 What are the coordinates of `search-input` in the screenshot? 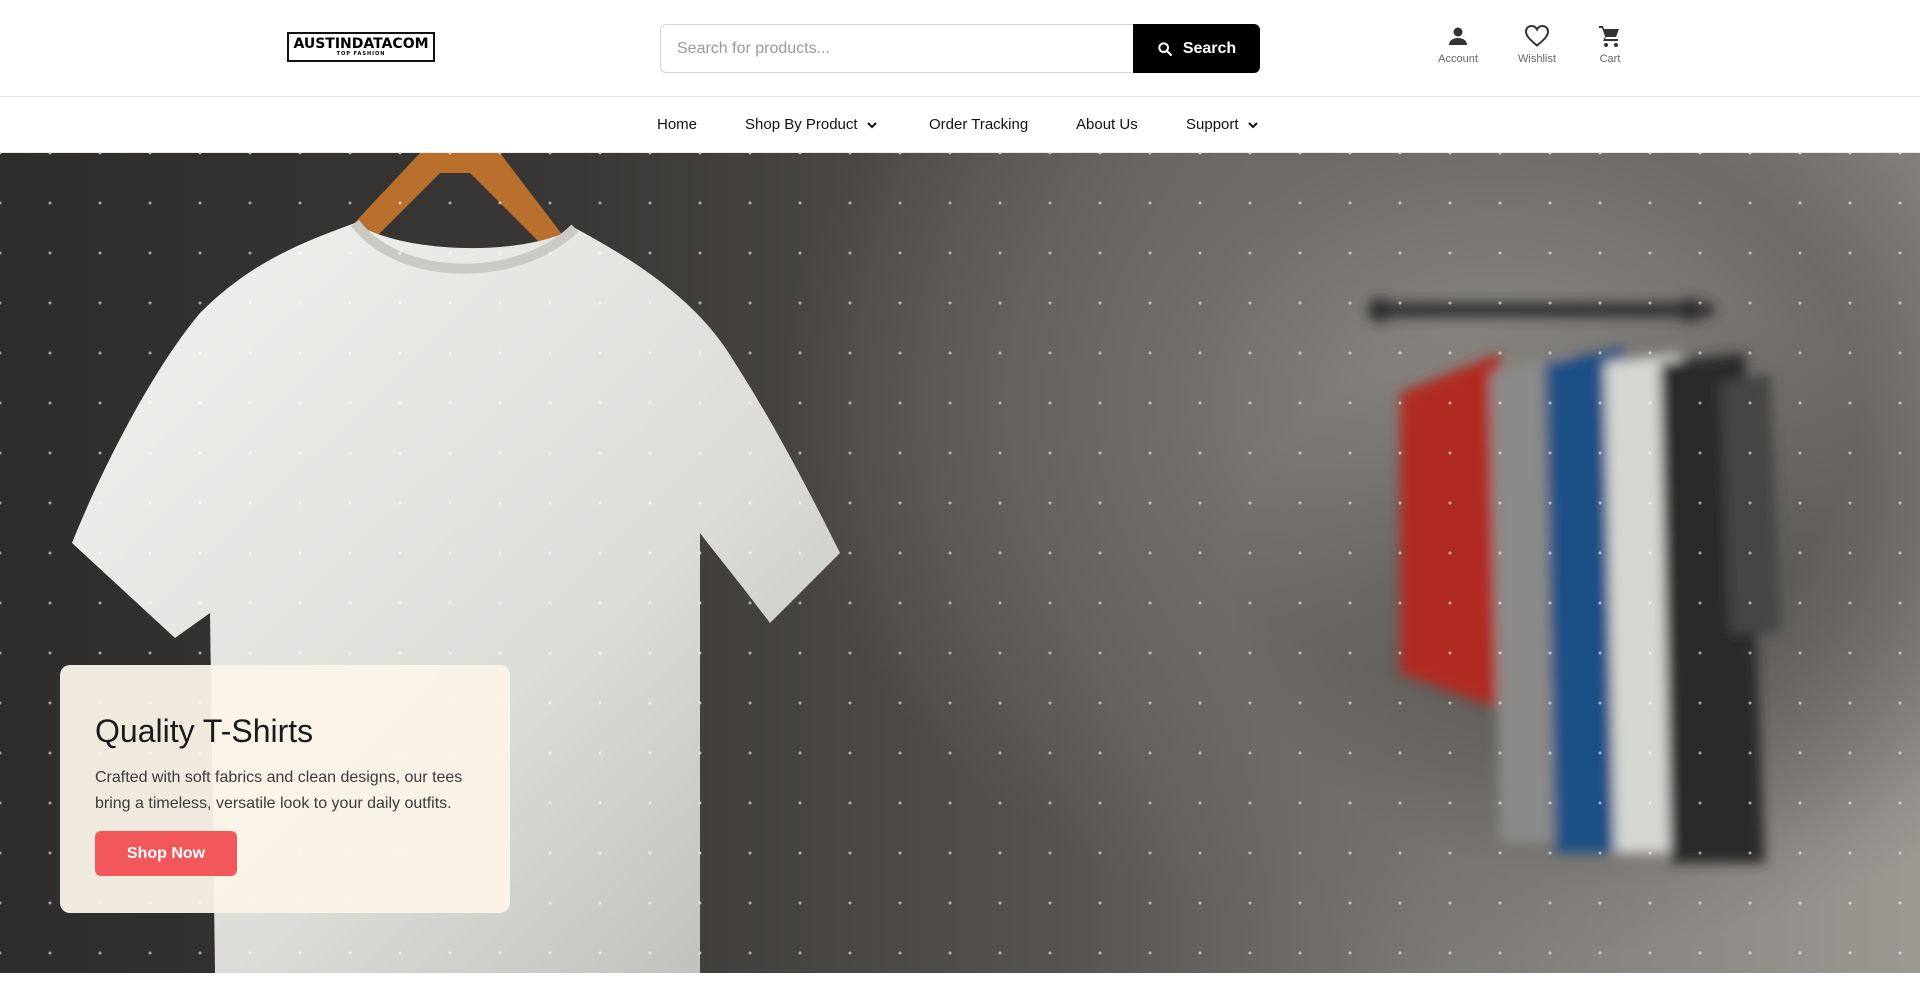 It's located at (896, 48).